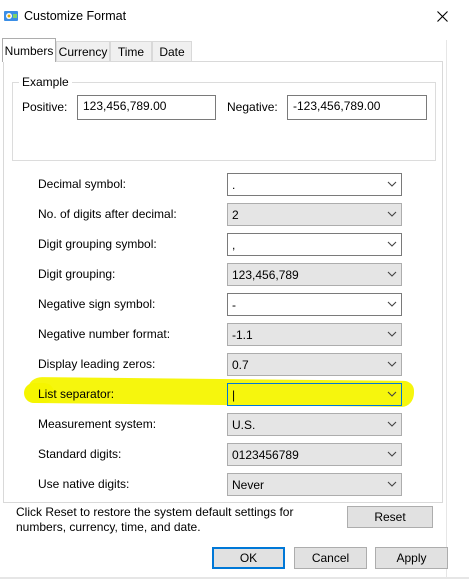 The image size is (469, 579). I want to click on tab-time: Time, so click(131, 51).